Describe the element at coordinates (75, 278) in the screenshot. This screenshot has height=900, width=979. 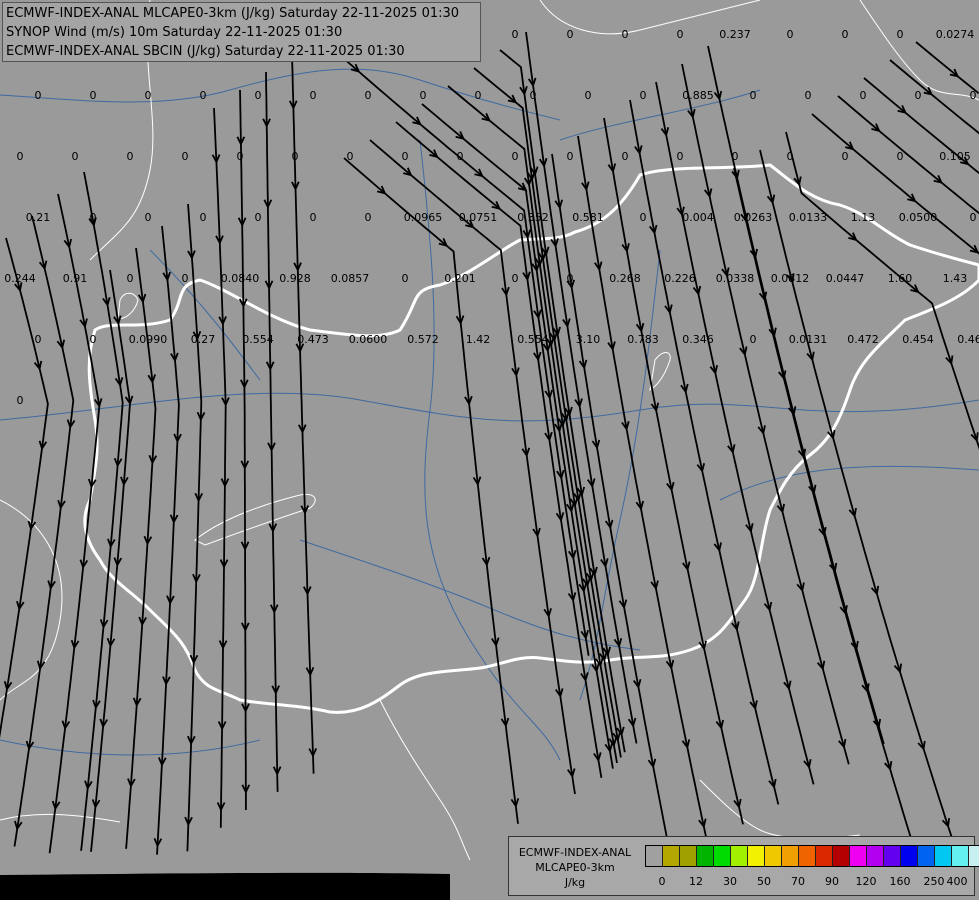
I see `value-label: 0.91` at that location.